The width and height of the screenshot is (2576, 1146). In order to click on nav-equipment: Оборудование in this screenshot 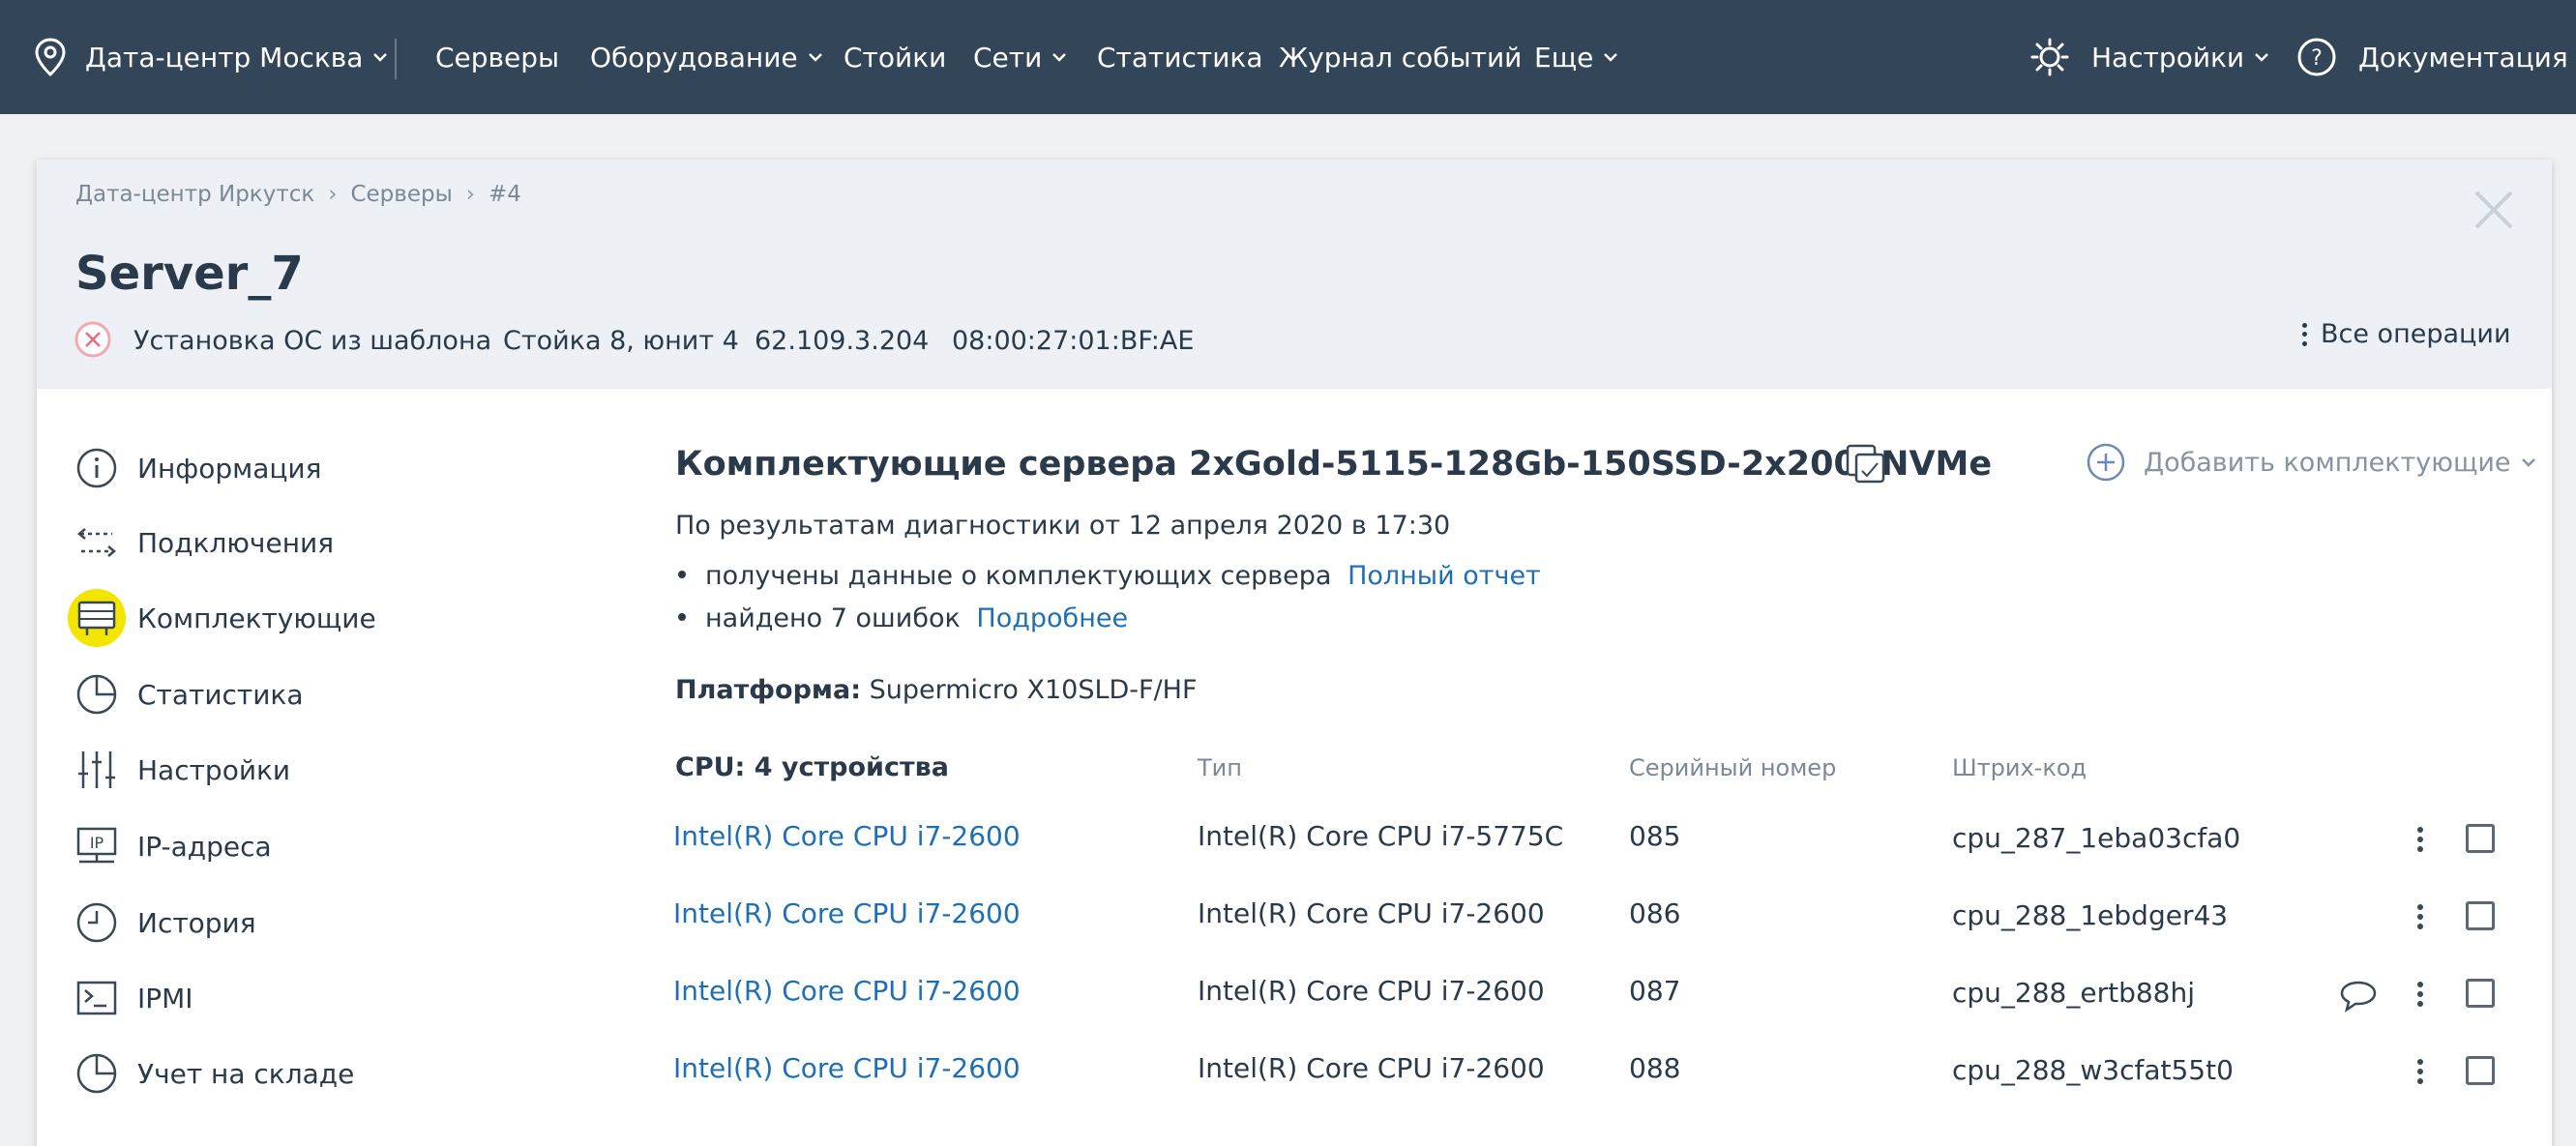, I will do `click(707, 57)`.